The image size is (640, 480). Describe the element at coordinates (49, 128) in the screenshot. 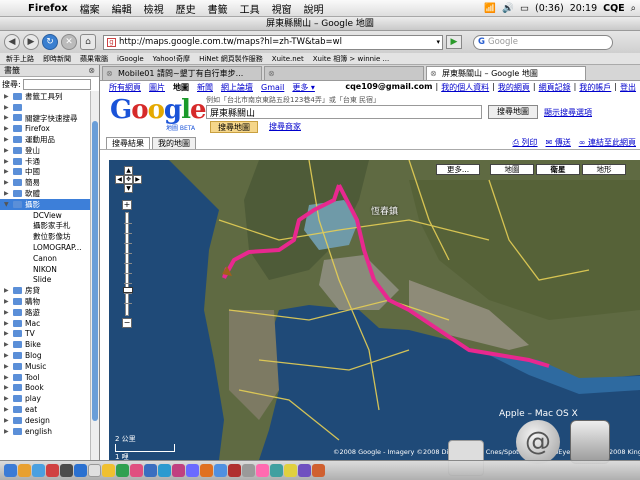

I see `bookmark-folder: ▶ Firefox` at that location.